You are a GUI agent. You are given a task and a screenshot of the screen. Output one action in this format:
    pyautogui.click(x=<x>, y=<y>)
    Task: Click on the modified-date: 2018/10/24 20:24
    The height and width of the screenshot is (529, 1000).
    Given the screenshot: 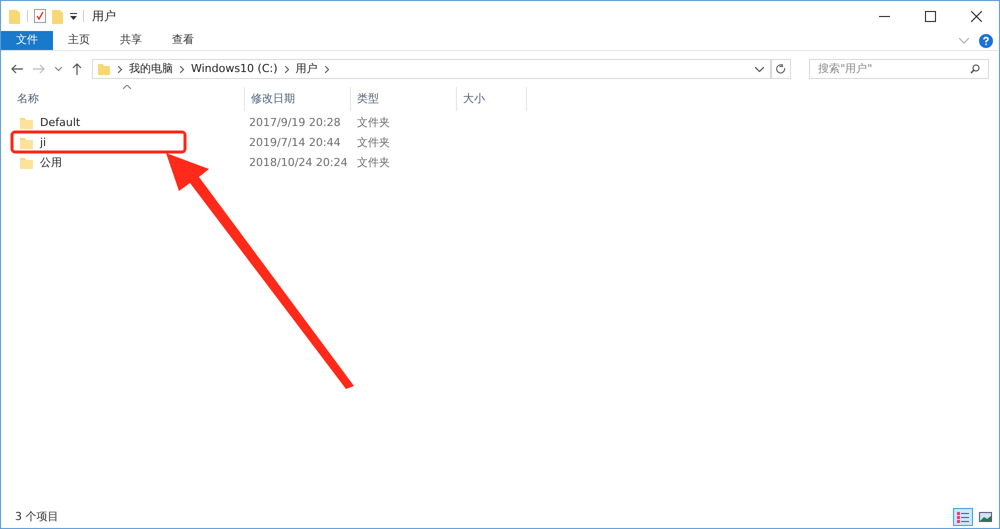 What is the action you would take?
    pyautogui.click(x=298, y=162)
    